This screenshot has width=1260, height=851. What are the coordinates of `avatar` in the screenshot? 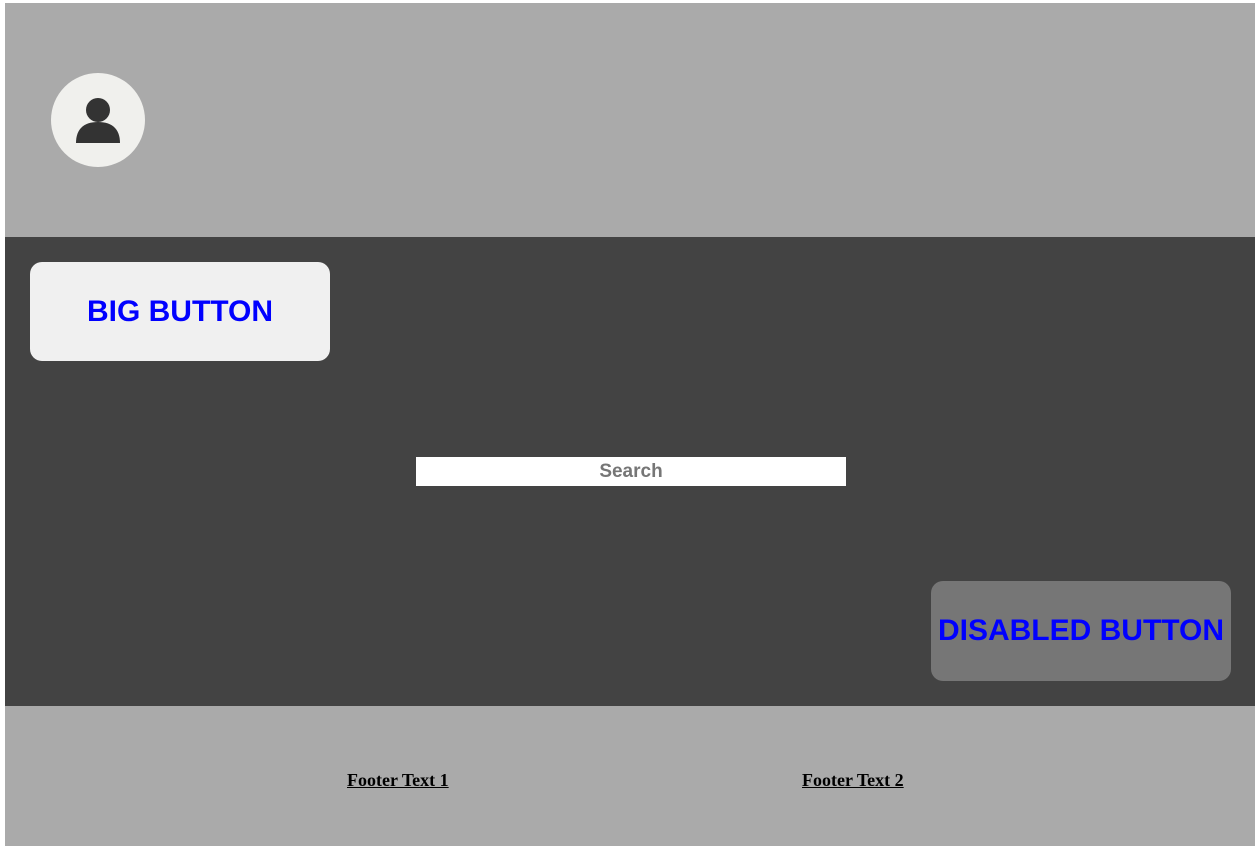 It's located at (98, 120).